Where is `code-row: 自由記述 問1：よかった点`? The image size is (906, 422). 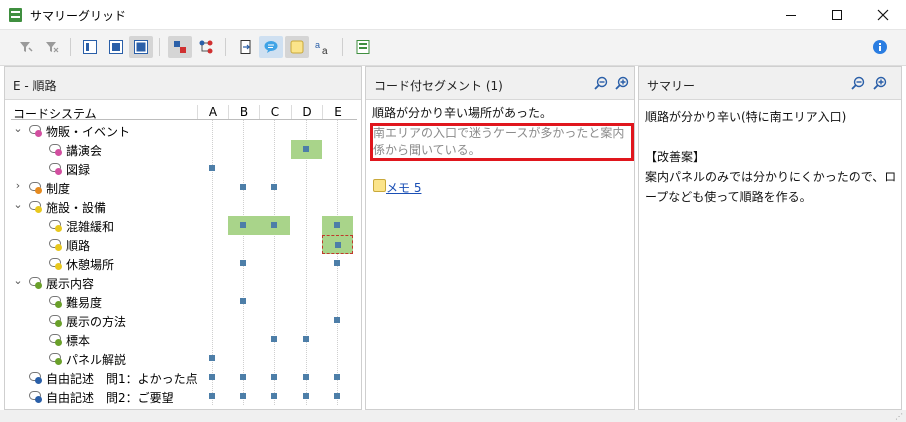 code-row: 自由記述 問1：よかった点 is located at coordinates (184, 377).